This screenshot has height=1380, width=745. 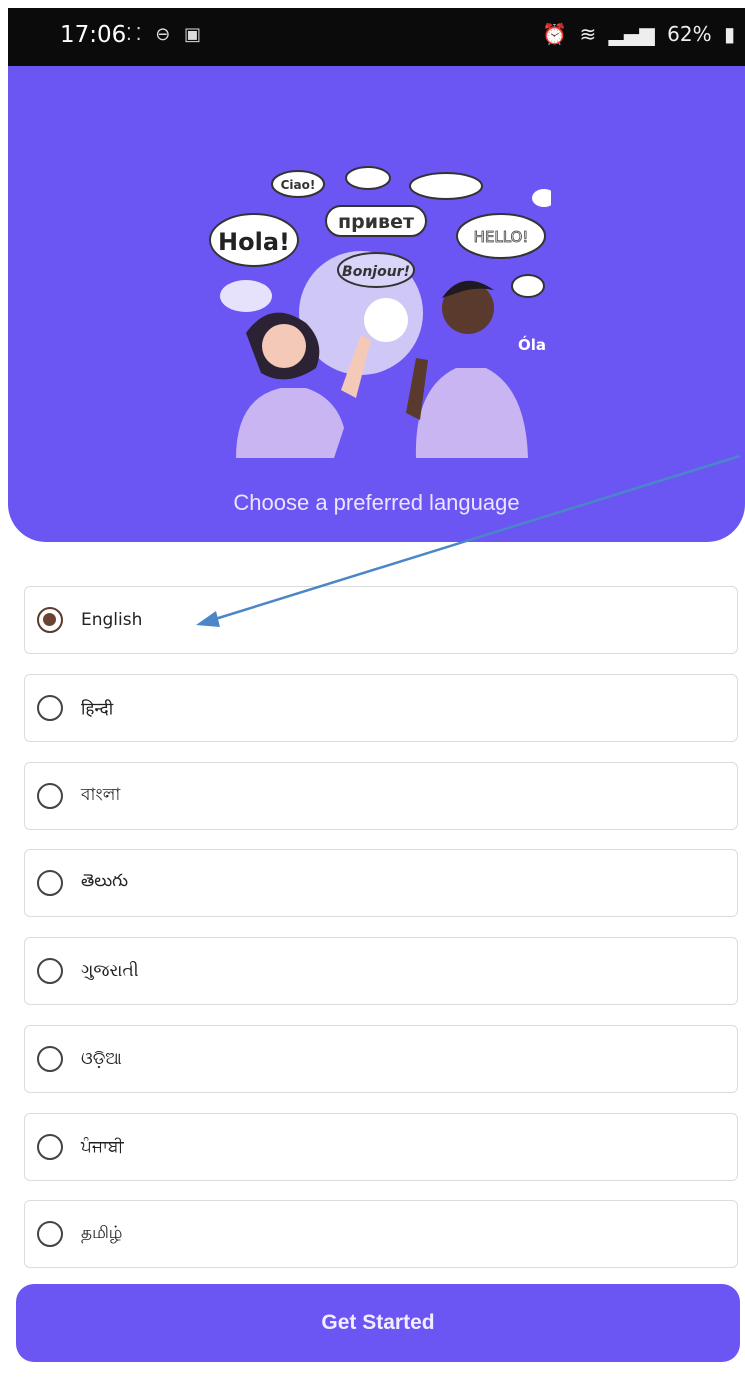 What do you see at coordinates (588, 34) in the screenshot?
I see `wifi-icon: ≋` at bounding box center [588, 34].